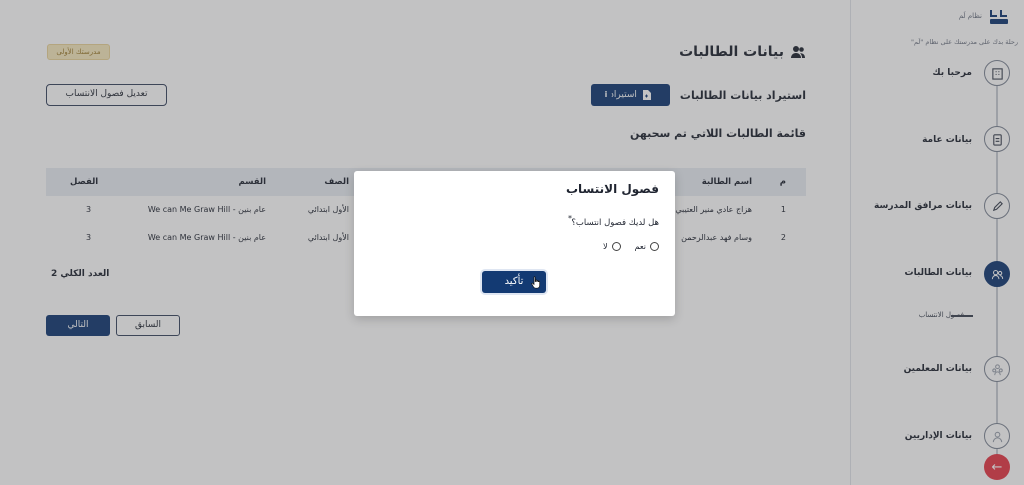 The height and width of the screenshot is (485, 1024). What do you see at coordinates (616, 246) in the screenshot?
I see `radio-no-circle` at bounding box center [616, 246].